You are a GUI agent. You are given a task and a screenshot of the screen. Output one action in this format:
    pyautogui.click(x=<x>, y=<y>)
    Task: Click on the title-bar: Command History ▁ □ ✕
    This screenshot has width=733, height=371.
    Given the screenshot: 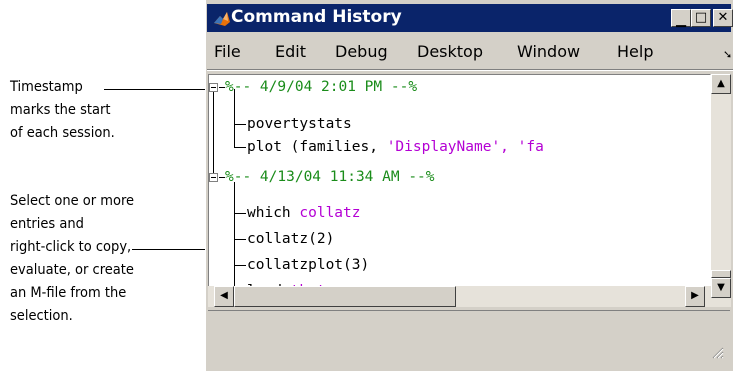 What is the action you would take?
    pyautogui.click(x=470, y=18)
    